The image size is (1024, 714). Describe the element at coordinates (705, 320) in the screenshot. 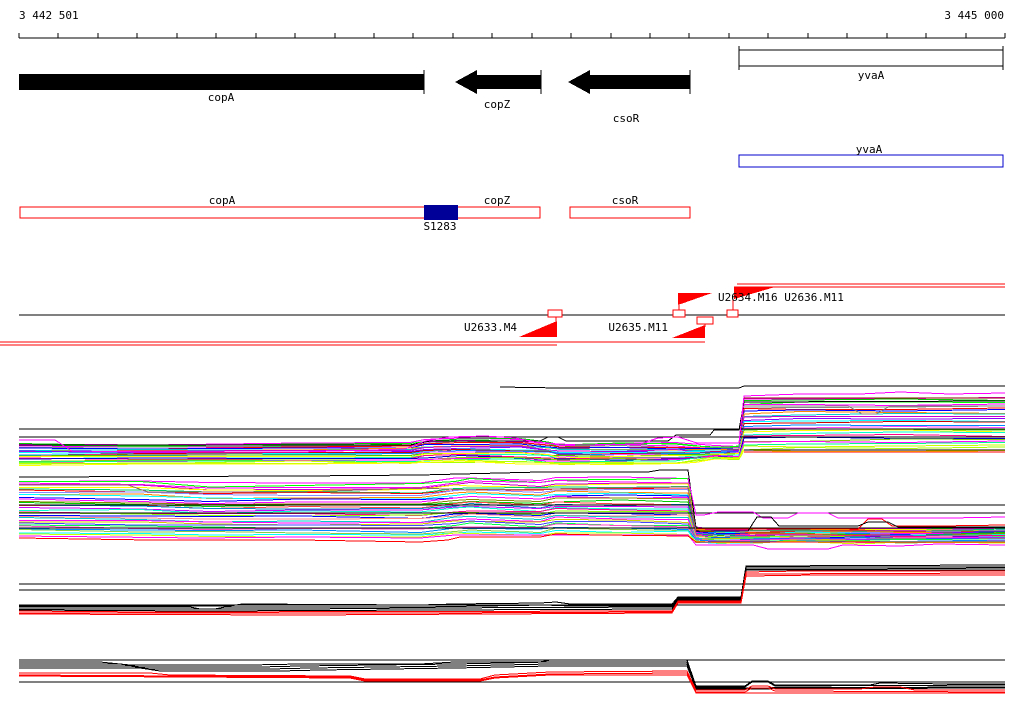

I see `U2635.M11-box` at that location.